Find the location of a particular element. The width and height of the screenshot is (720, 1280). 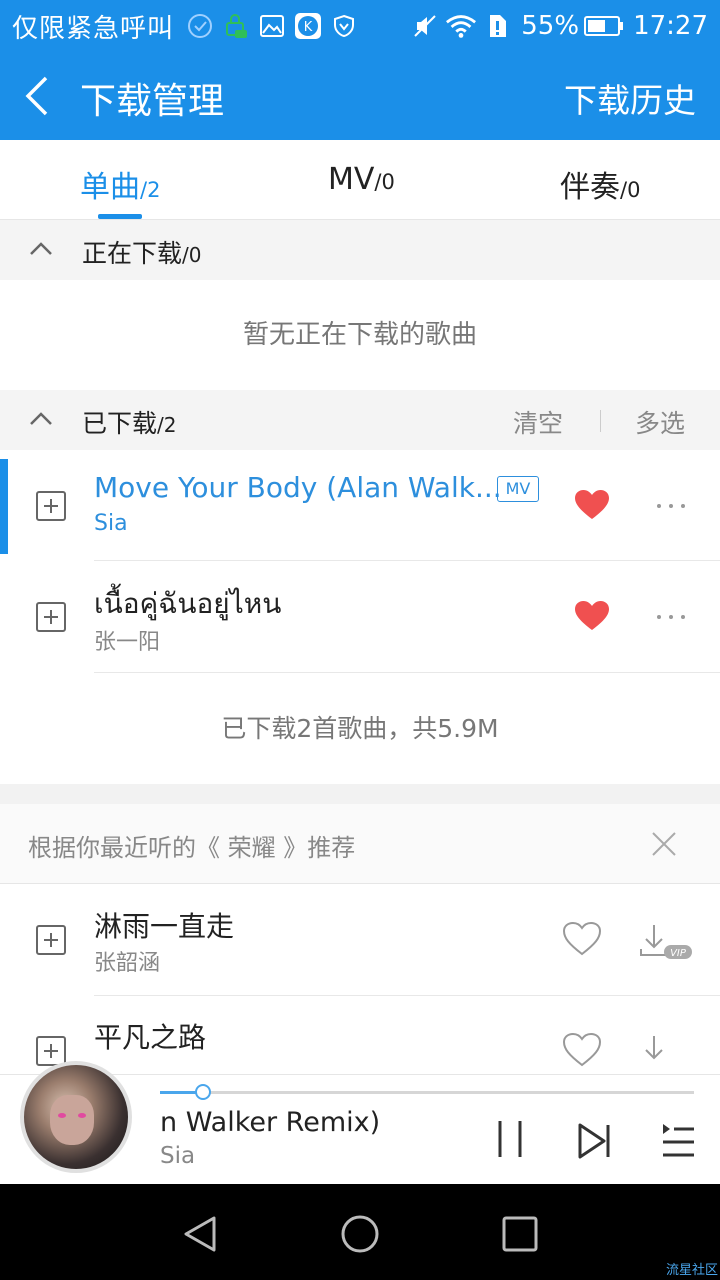

now-playing-title: n Walker Remix) is located at coordinates (270, 1122).